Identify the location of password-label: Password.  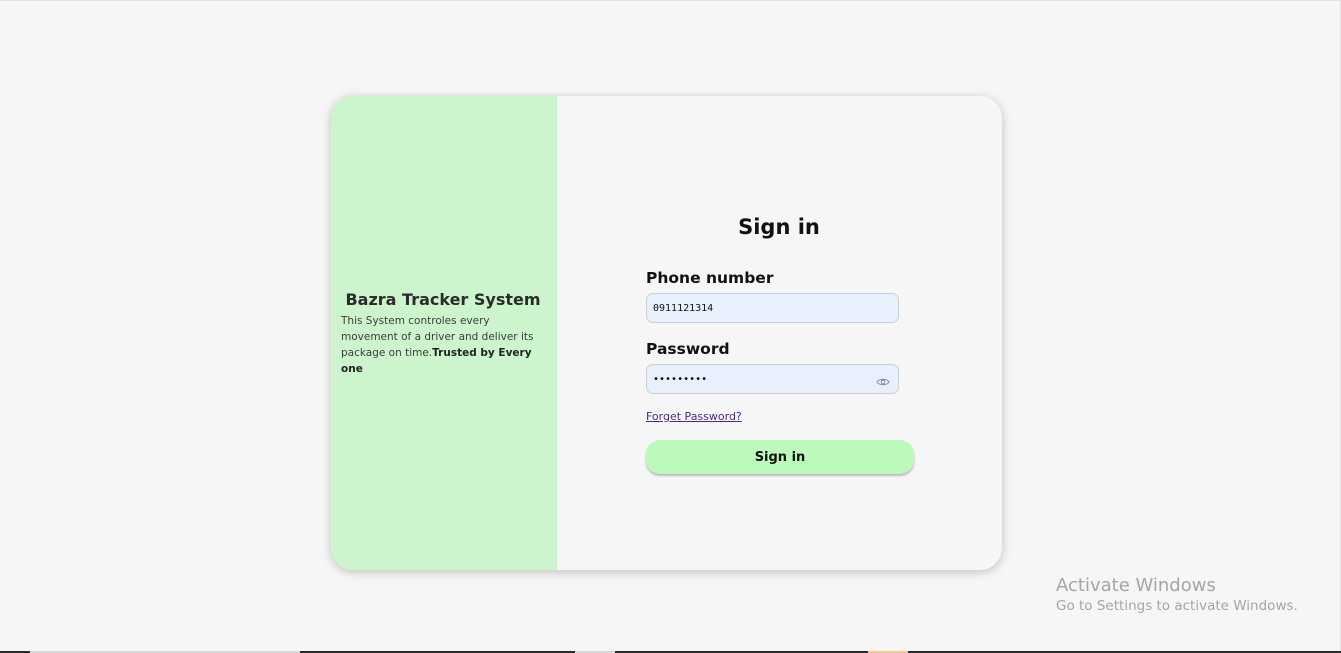
(688, 349).